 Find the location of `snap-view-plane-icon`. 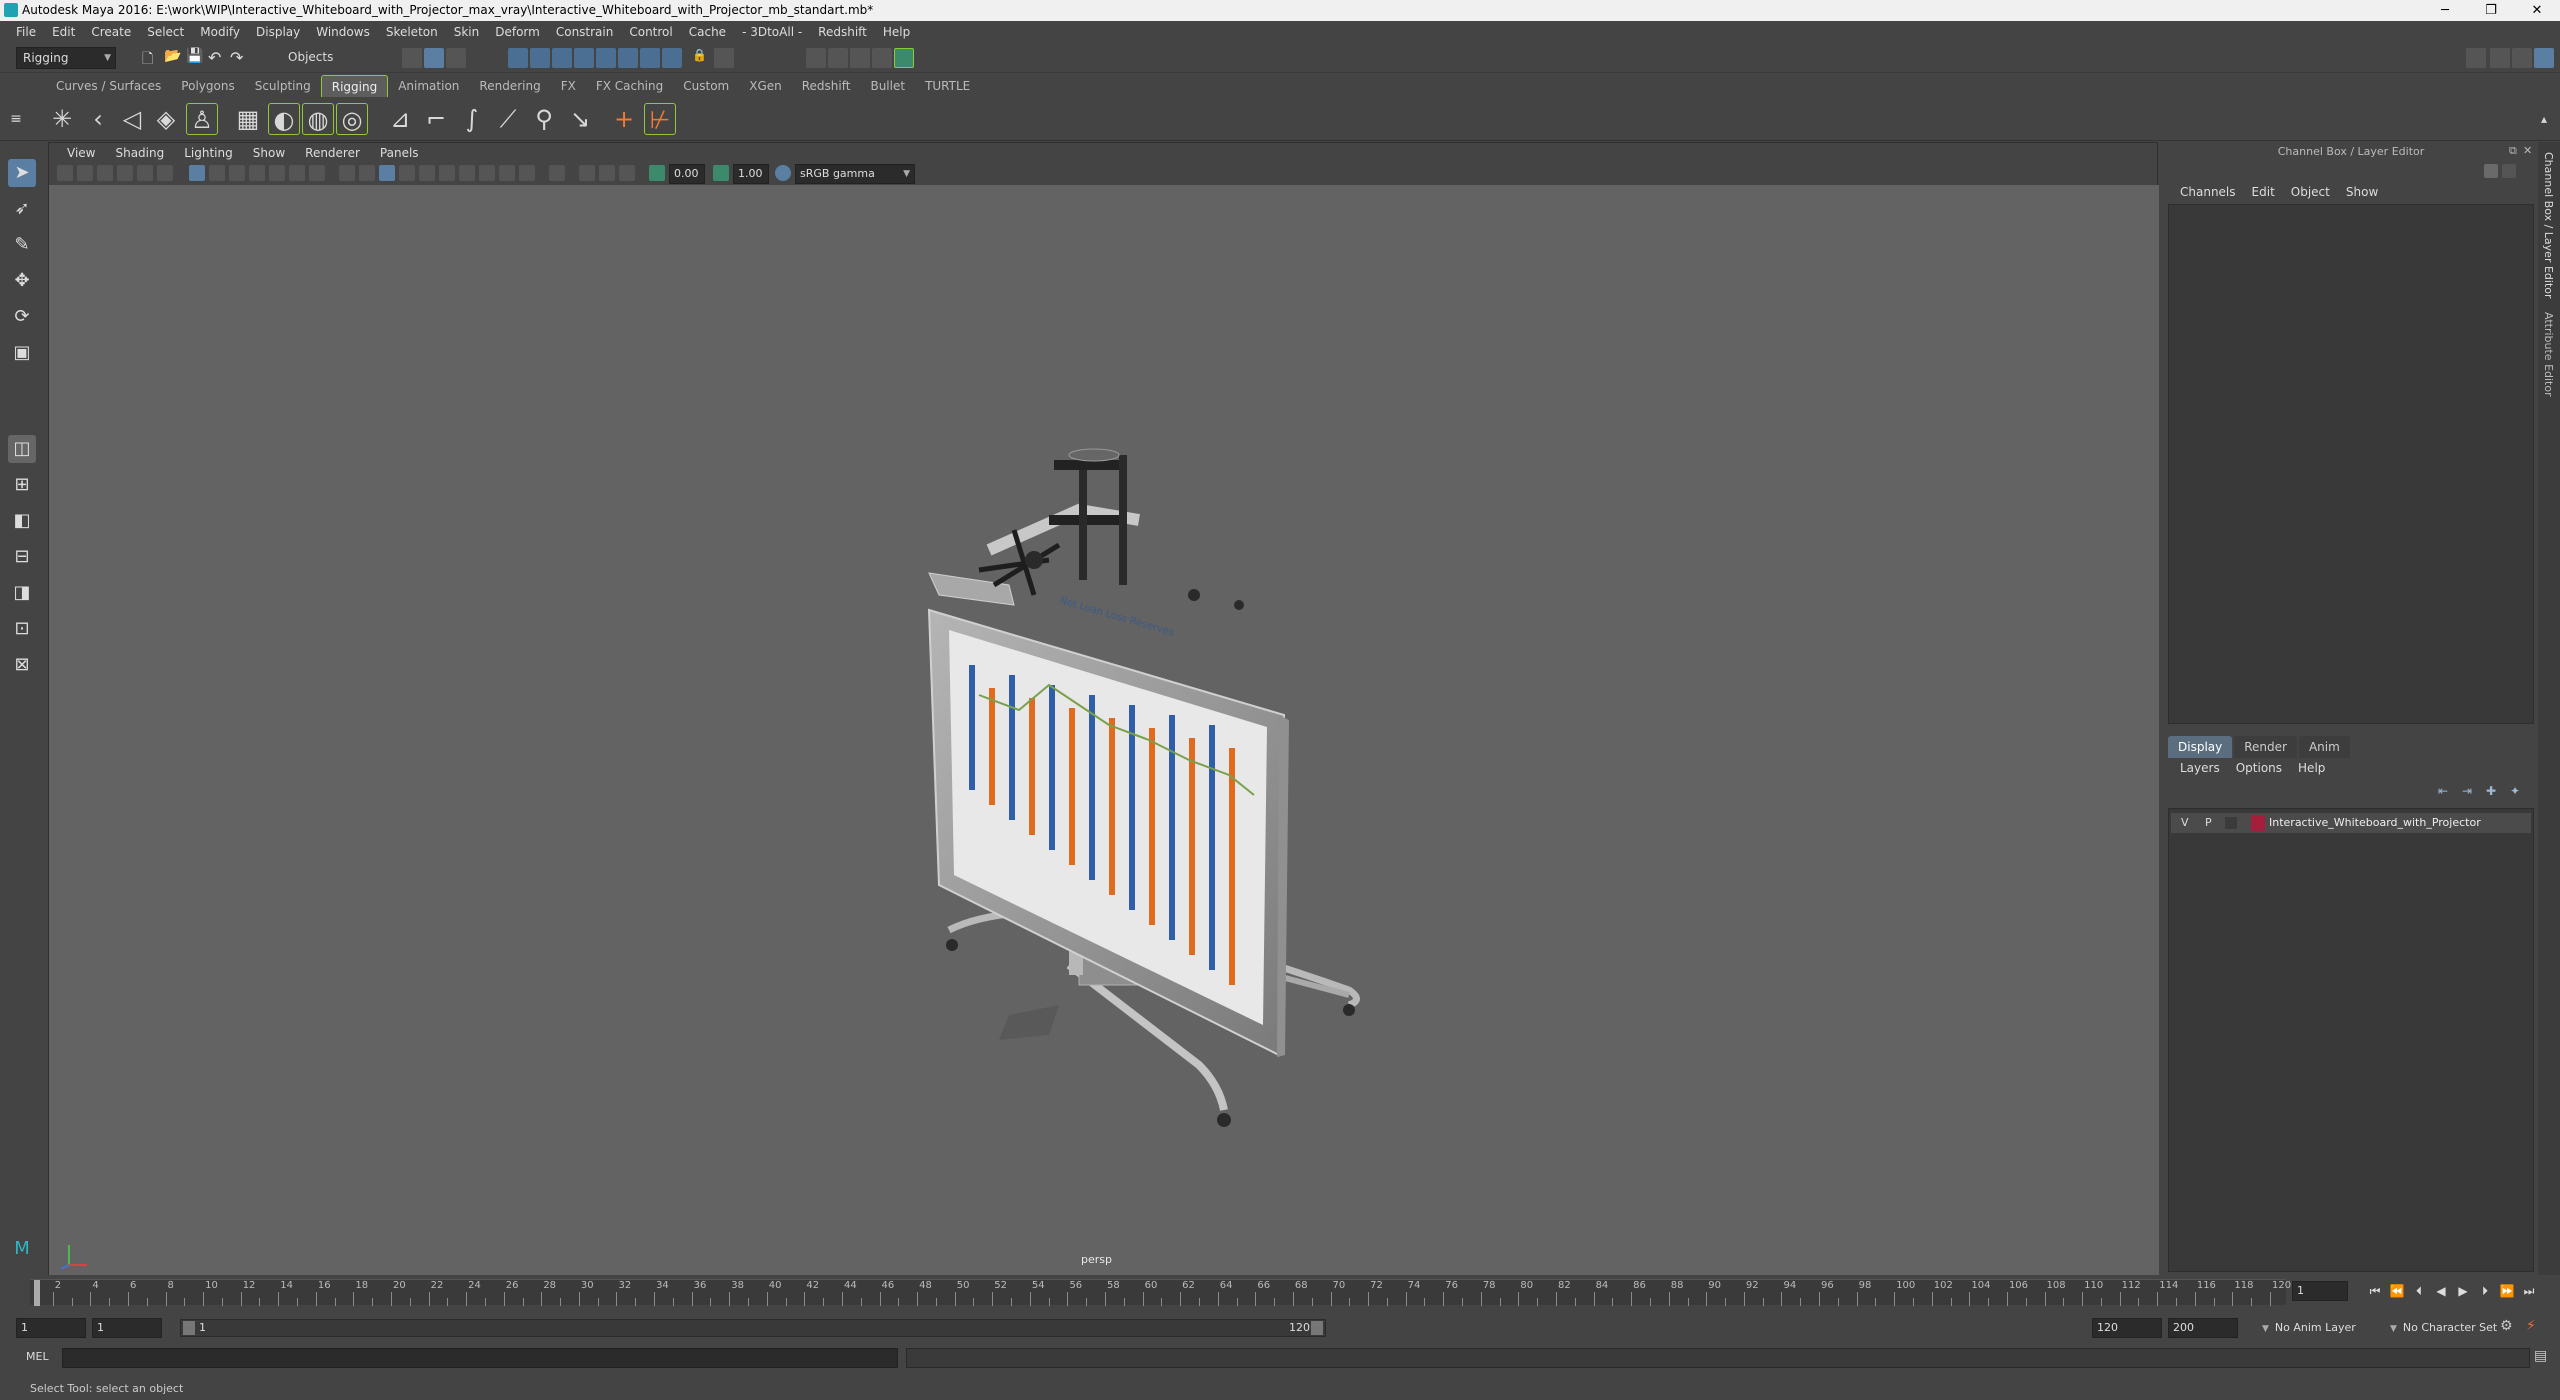

snap-view-plane-icon is located at coordinates (584, 58).